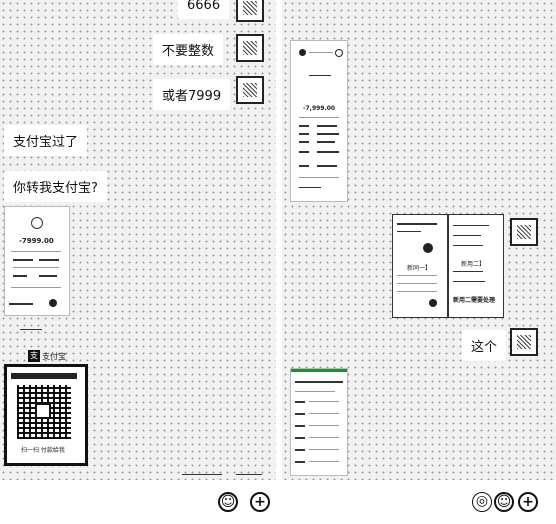 The width and height of the screenshot is (556, 524). I want to click on divider-line, so click(31, 329).